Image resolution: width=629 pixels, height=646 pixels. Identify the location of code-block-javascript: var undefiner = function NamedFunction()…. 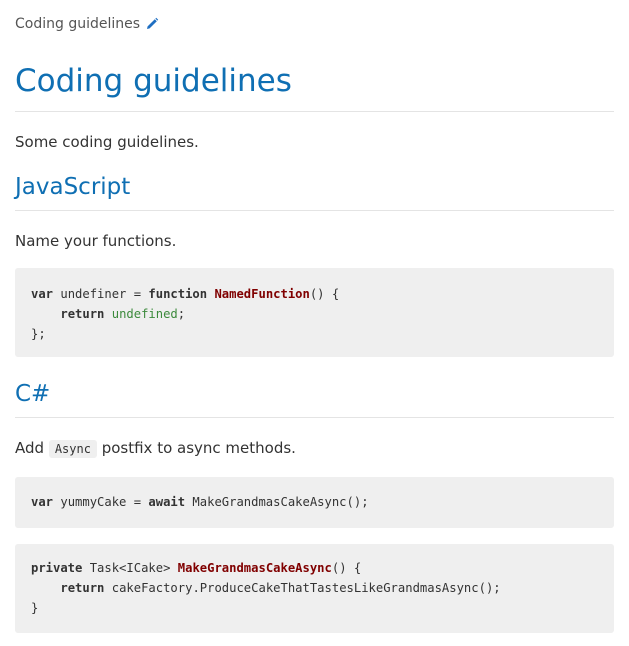
(314, 312).